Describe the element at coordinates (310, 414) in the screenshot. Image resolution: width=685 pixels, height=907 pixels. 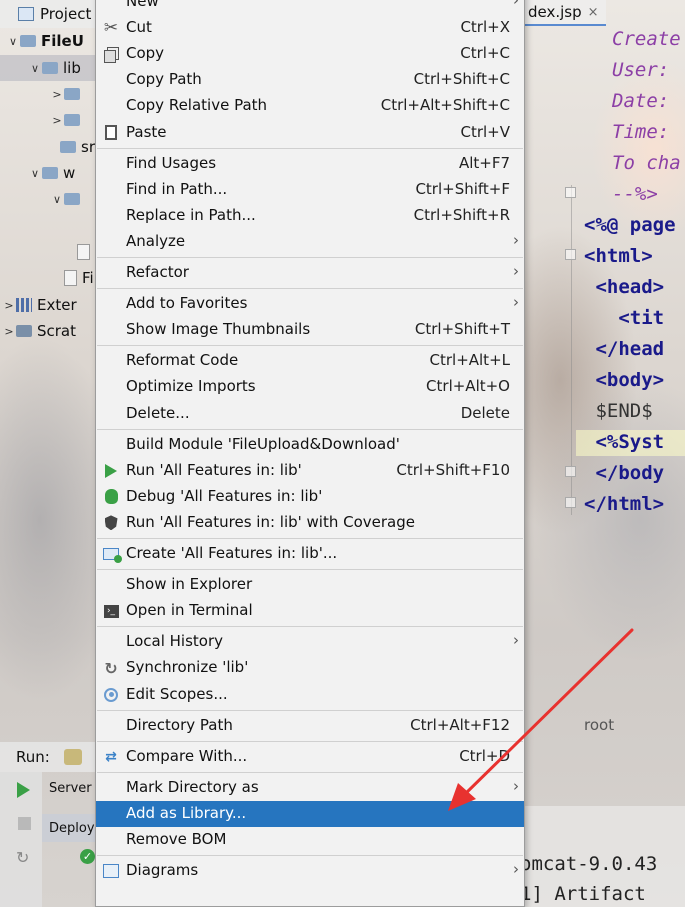
I see `menu-item-delete: Delete... Delete` at that location.